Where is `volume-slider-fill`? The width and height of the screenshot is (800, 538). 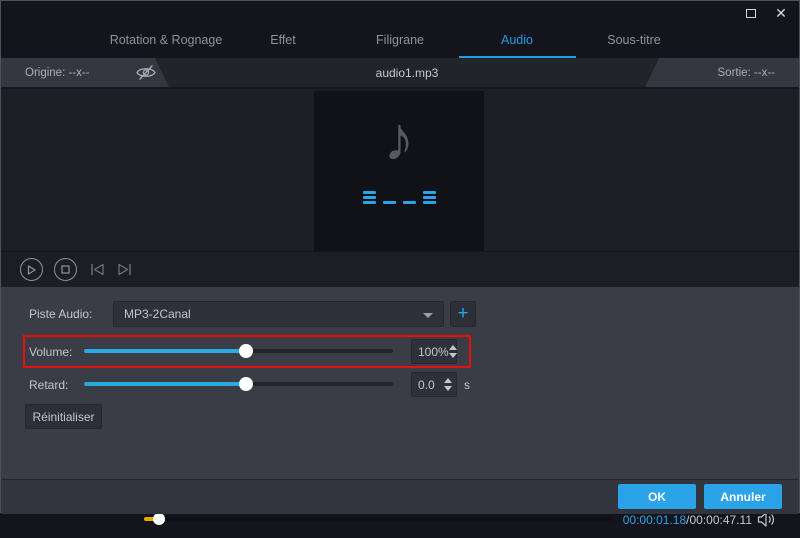
volume-slider-fill is located at coordinates (165, 351).